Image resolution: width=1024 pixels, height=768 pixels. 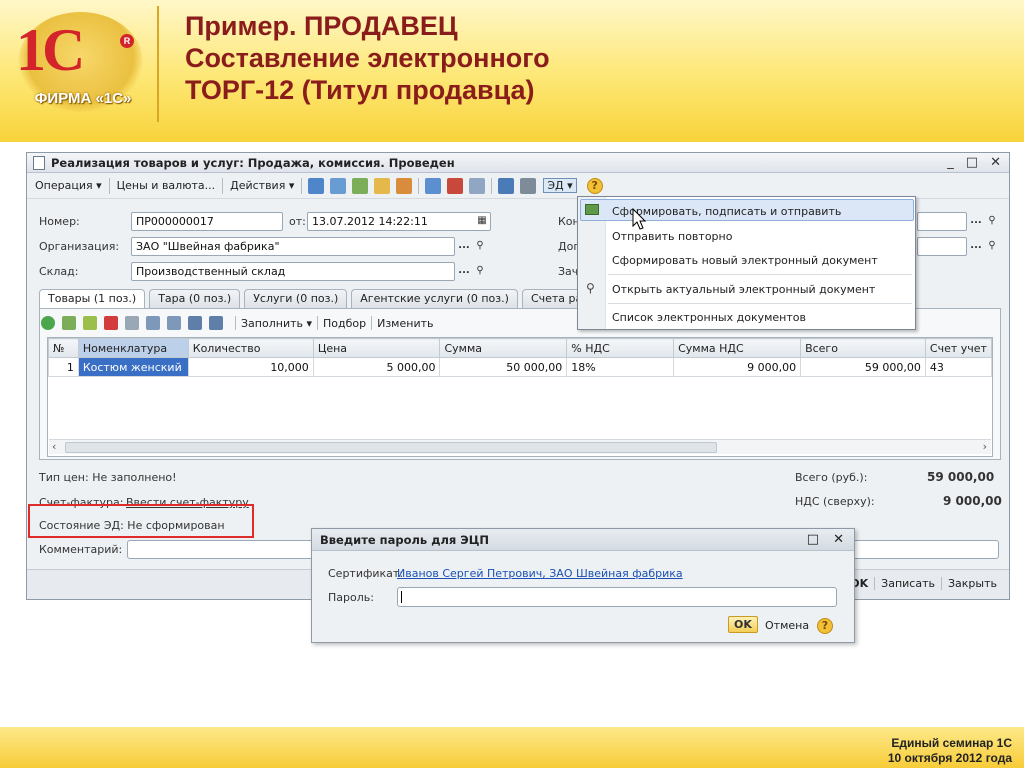 What do you see at coordinates (344, 323) in the screenshot?
I see `select-button: Подбор` at bounding box center [344, 323].